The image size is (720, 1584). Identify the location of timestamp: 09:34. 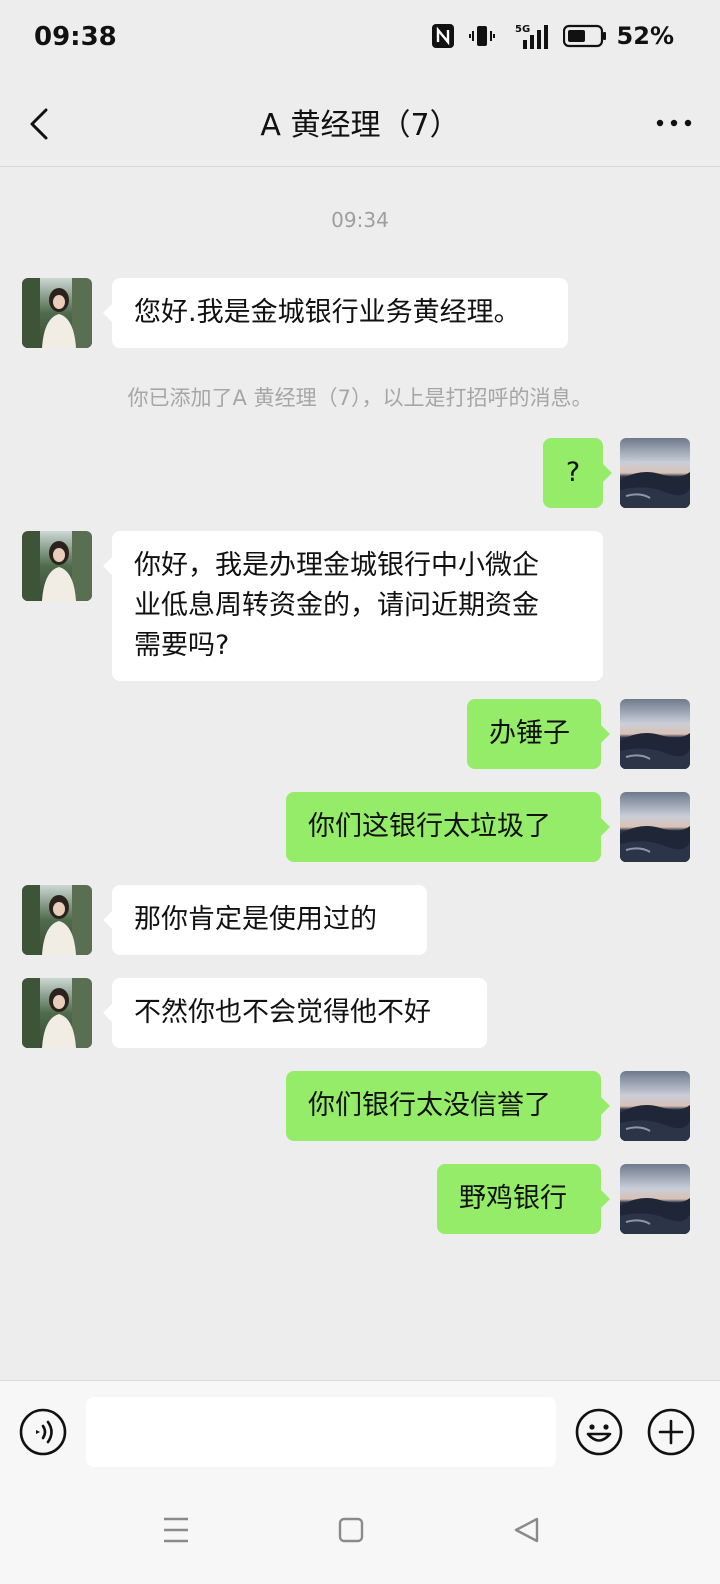
(360, 220).